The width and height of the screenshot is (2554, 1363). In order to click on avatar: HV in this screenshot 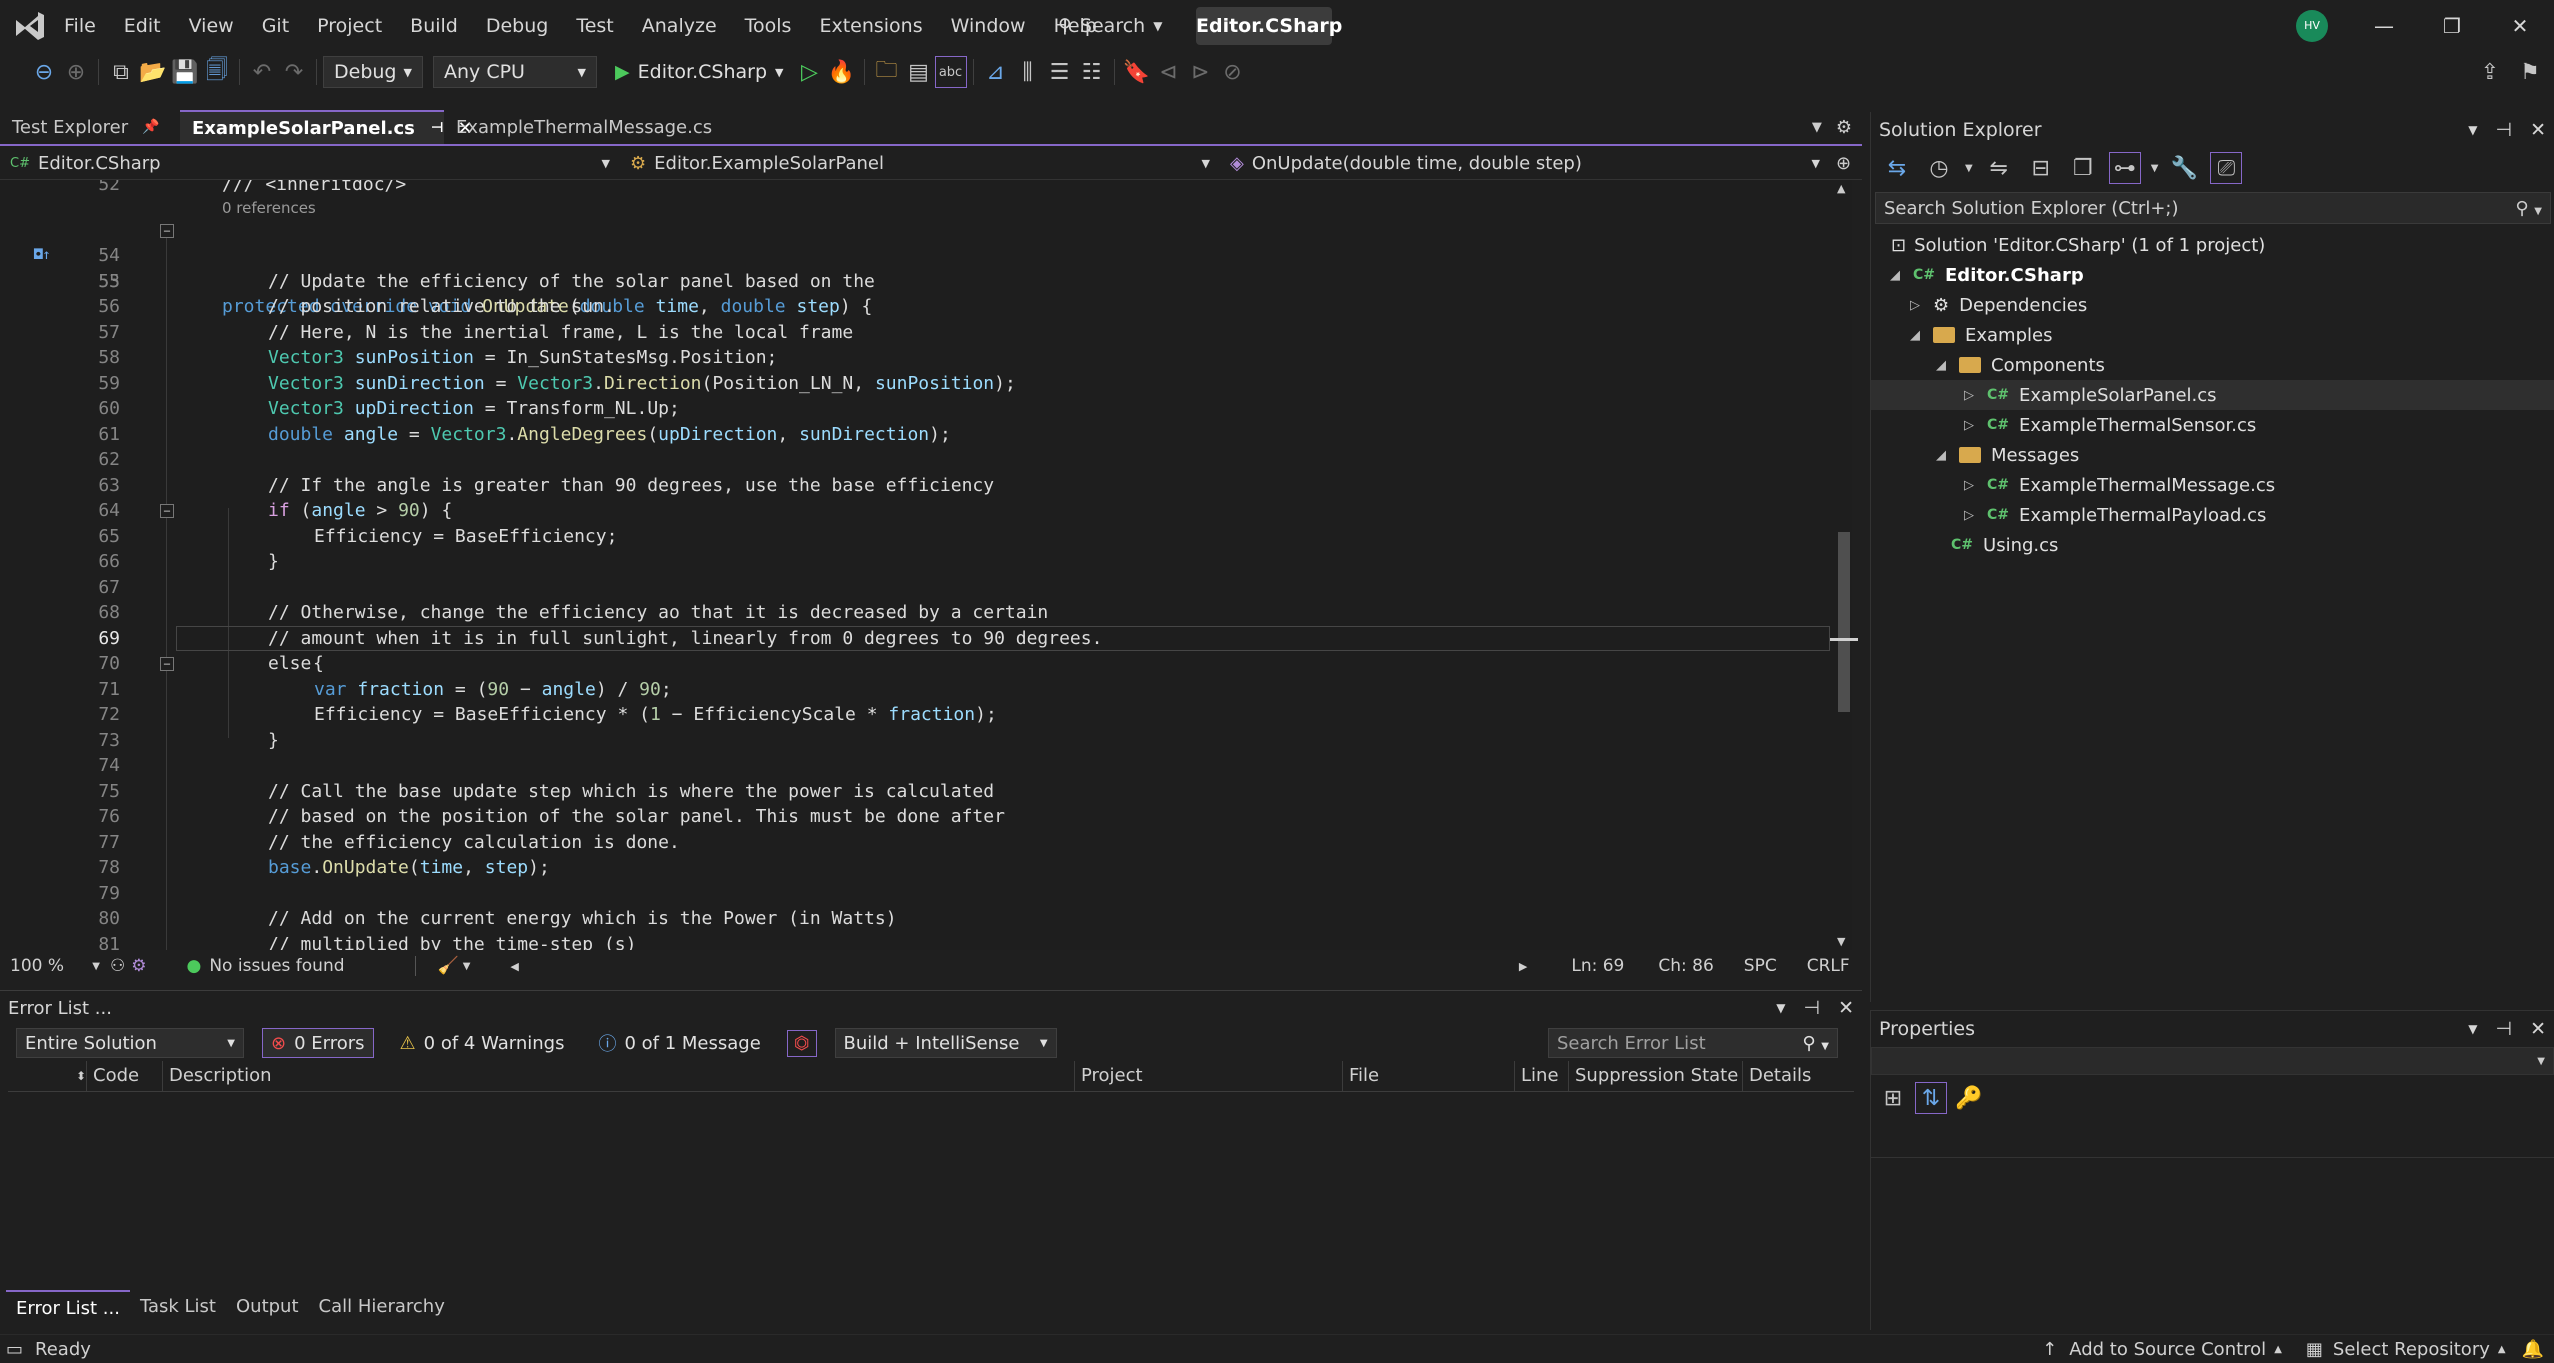, I will do `click(2312, 26)`.